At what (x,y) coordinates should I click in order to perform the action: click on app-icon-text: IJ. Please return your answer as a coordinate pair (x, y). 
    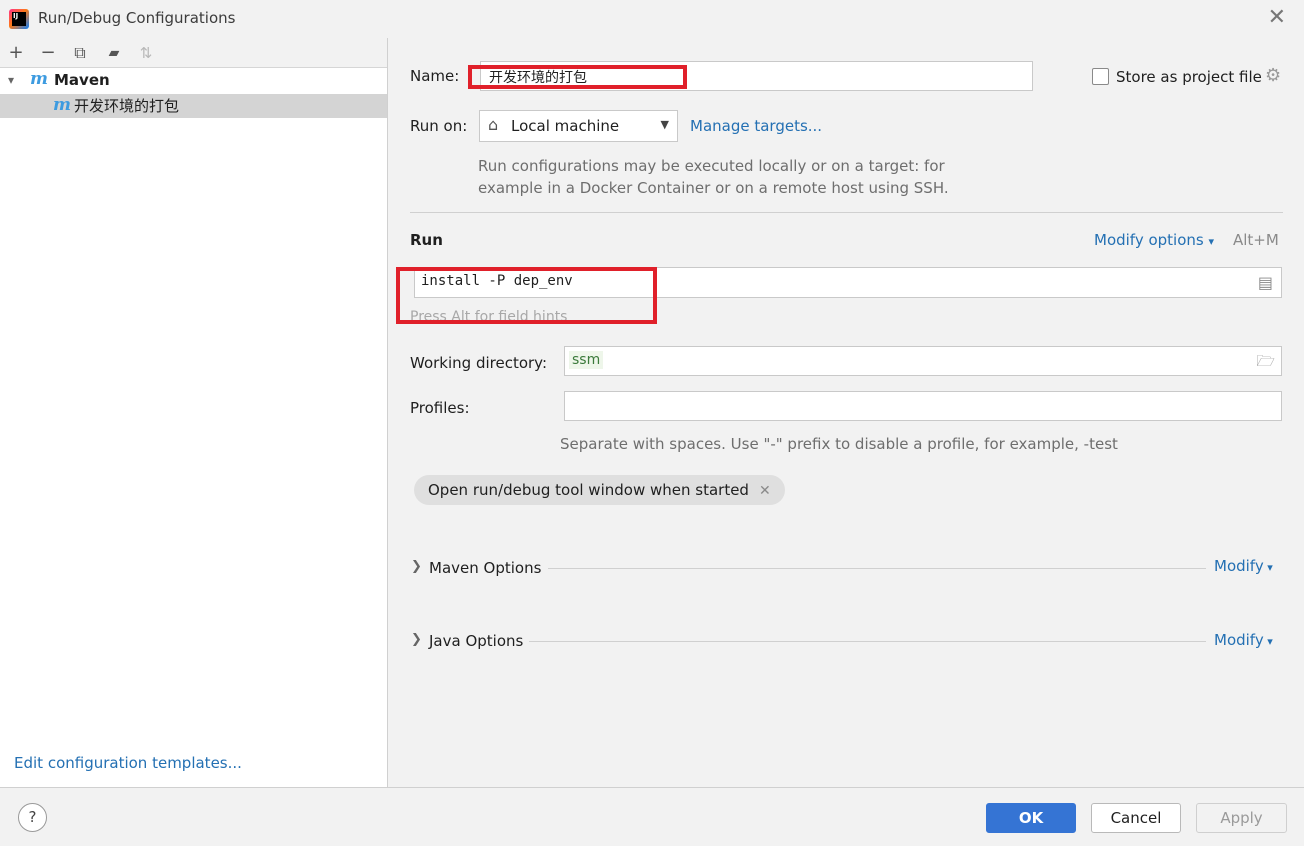
    Looking at the image, I should click on (19, 19).